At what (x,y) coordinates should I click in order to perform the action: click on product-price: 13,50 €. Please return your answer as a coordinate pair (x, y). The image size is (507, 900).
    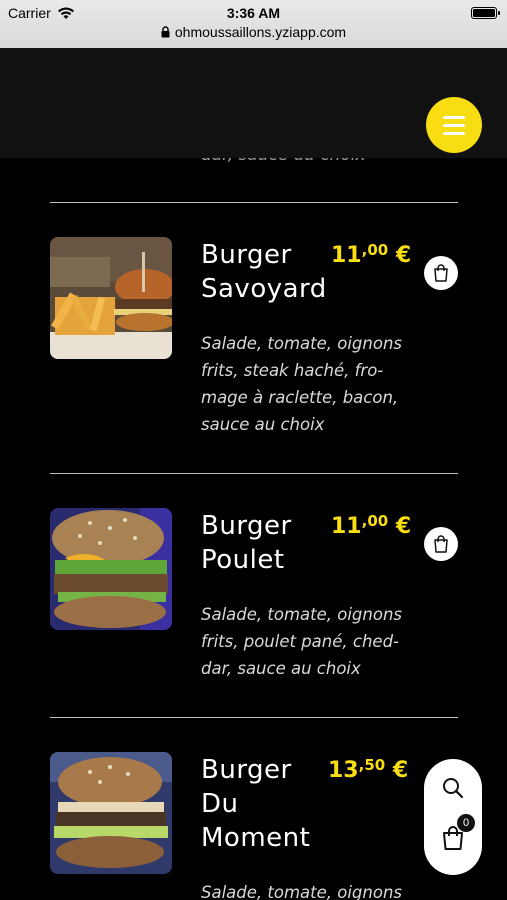
    Looking at the image, I should click on (368, 769).